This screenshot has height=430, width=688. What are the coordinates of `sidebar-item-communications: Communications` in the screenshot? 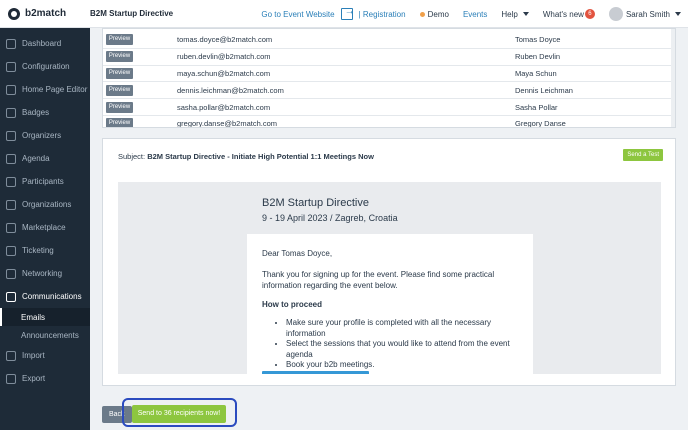 It's located at (45, 296).